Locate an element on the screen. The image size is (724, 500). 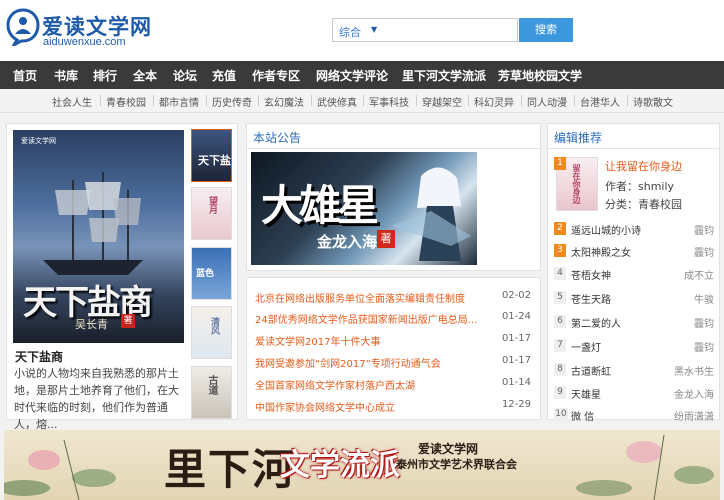
literary-school-banner: 里下河 文学流派 爱读文学网 泰州市文学艺术界联合会 is located at coordinates (362, 465).